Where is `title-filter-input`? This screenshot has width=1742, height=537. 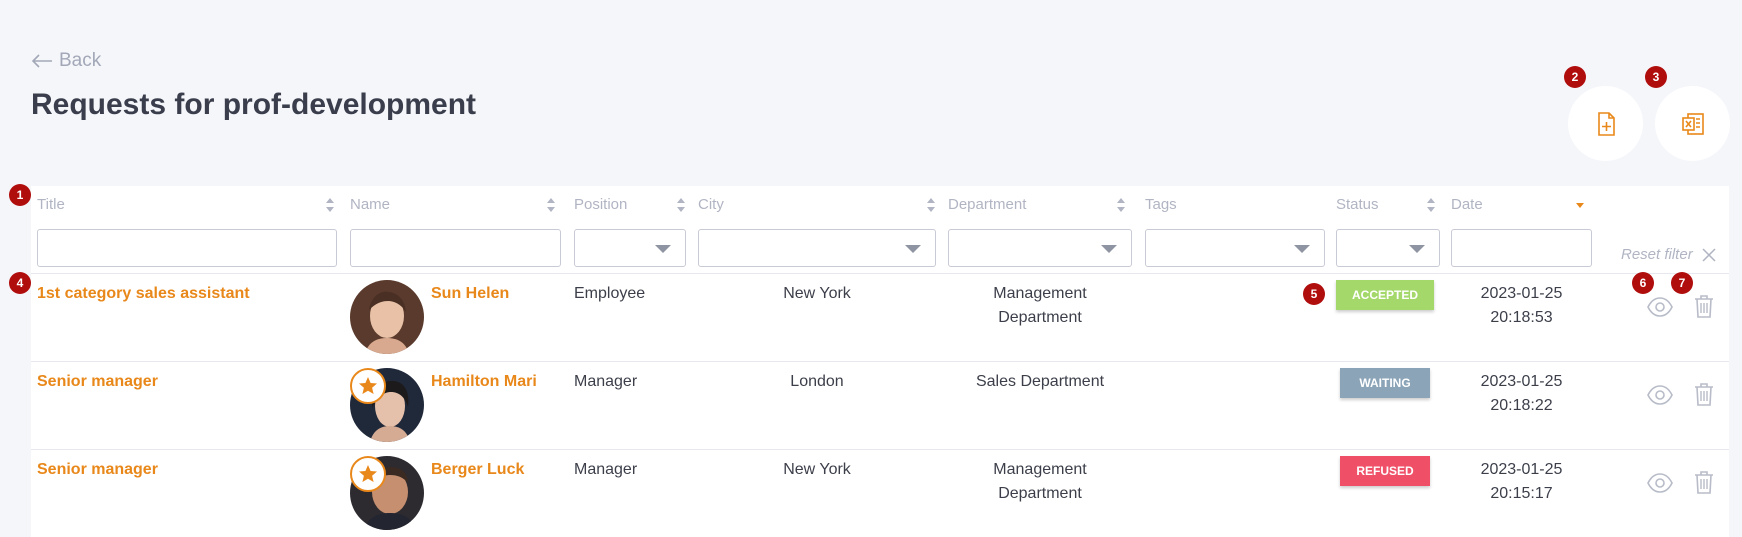 title-filter-input is located at coordinates (187, 248).